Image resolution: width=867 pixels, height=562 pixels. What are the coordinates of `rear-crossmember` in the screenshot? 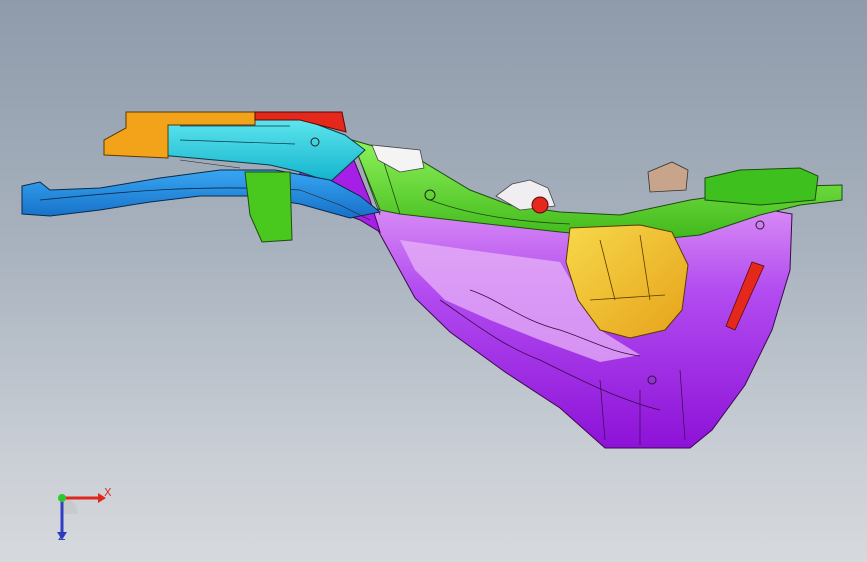 It's located at (761, 186).